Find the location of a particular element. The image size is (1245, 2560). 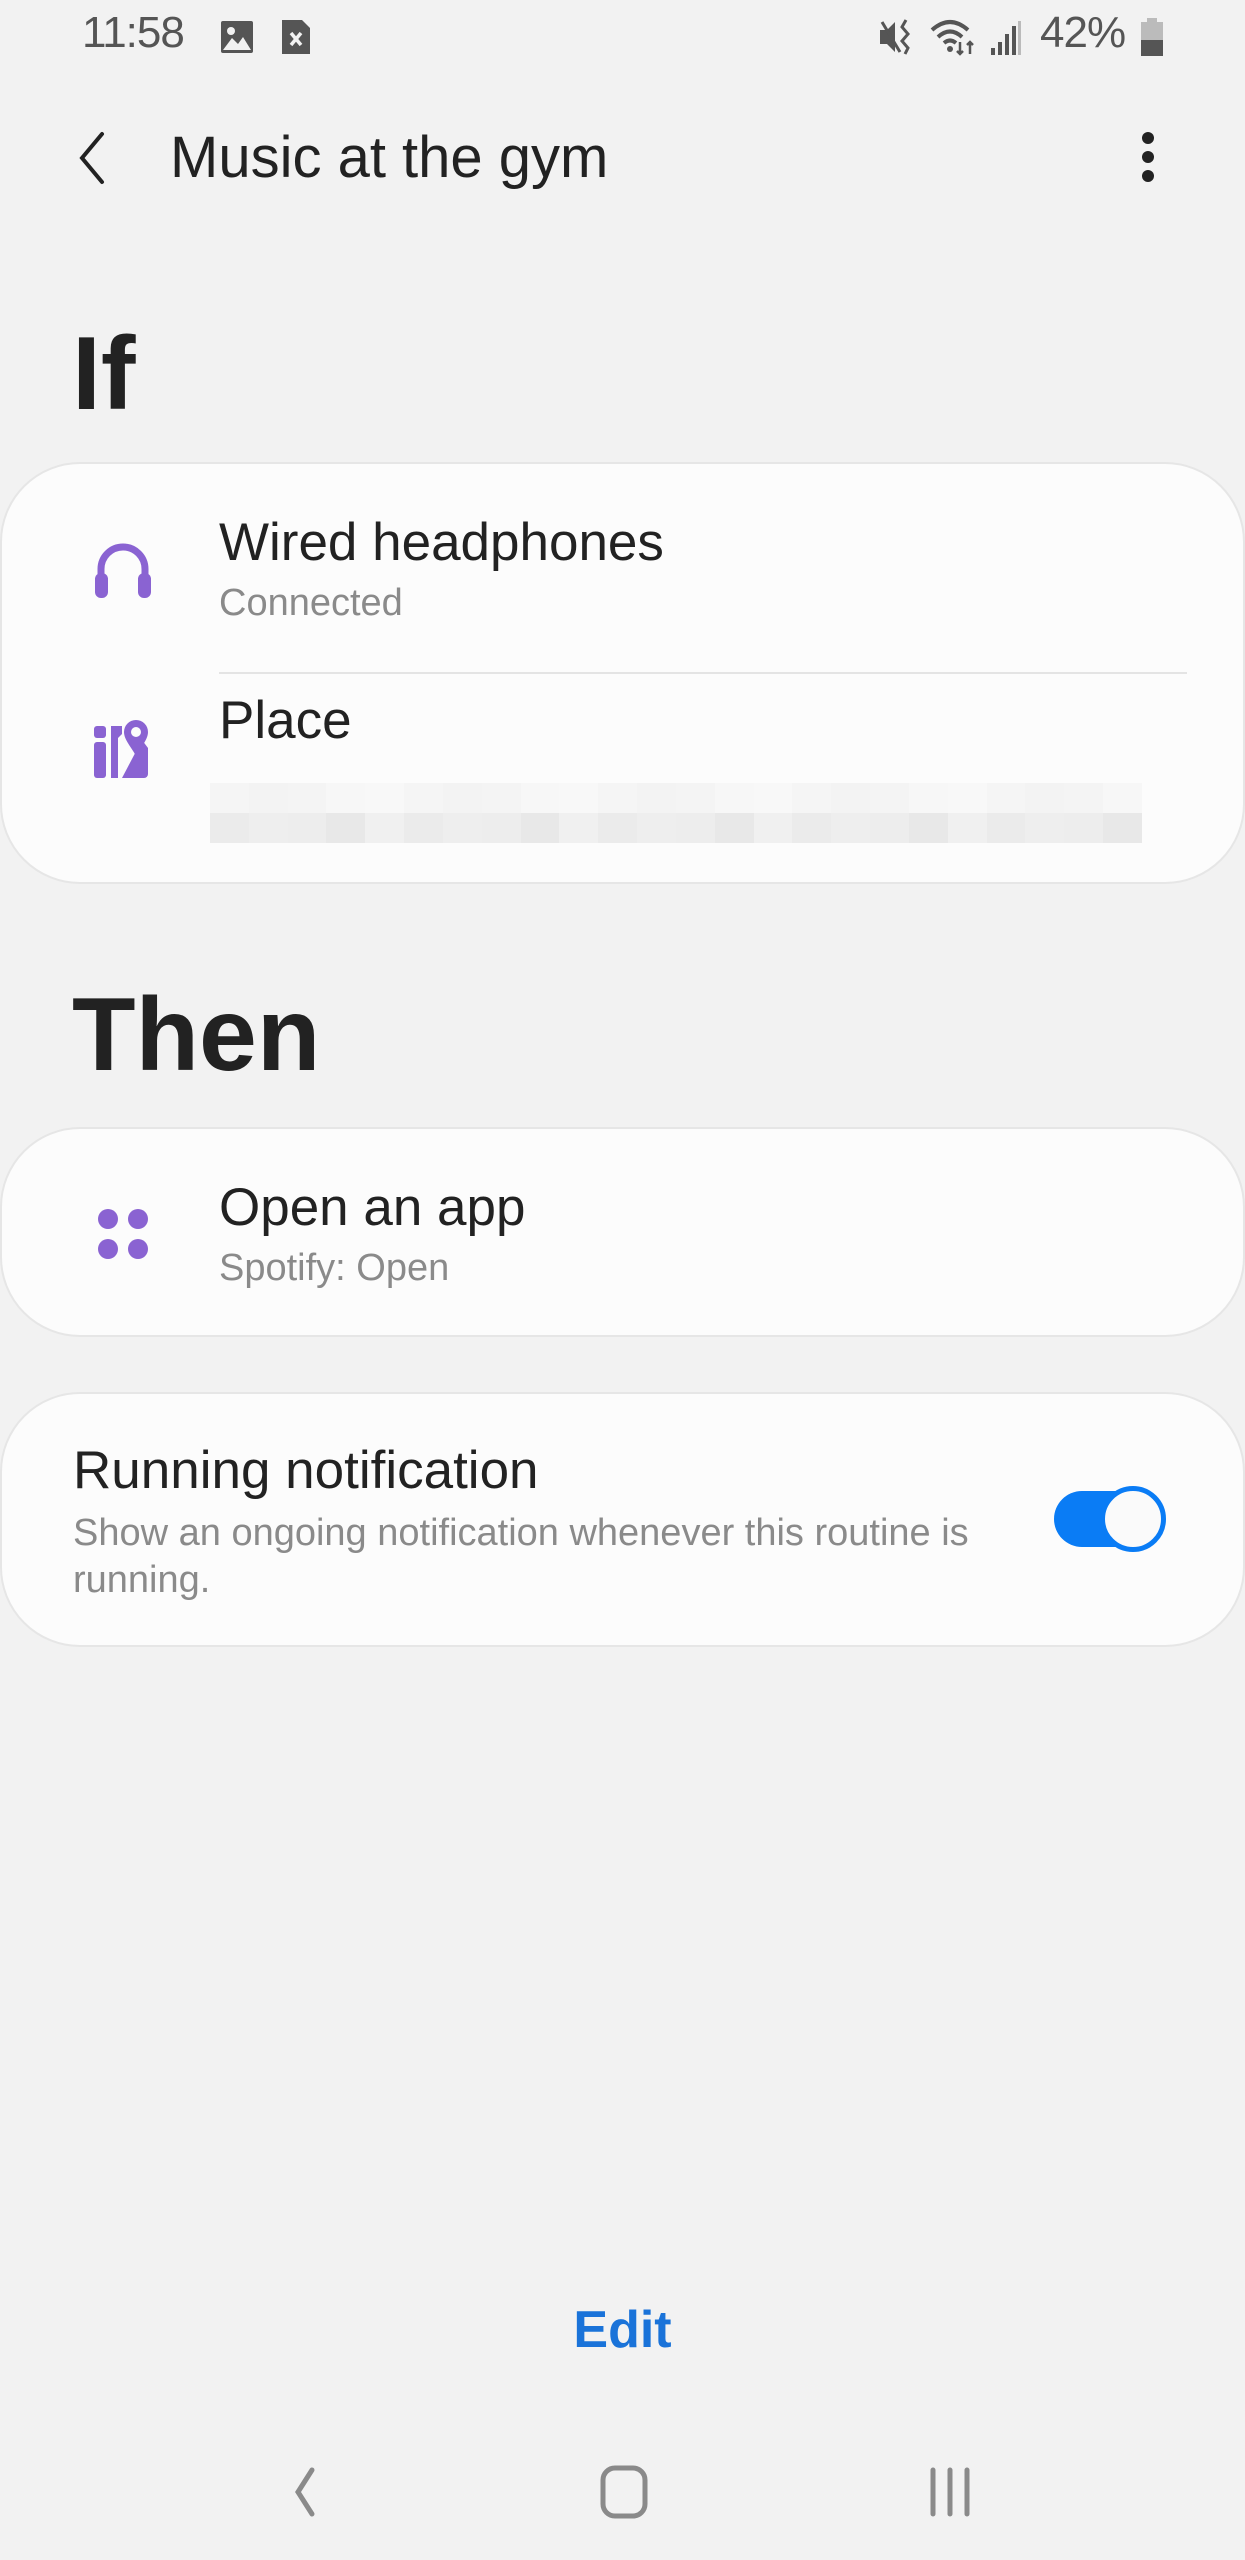

edit-button: Edit is located at coordinates (622, 2330).